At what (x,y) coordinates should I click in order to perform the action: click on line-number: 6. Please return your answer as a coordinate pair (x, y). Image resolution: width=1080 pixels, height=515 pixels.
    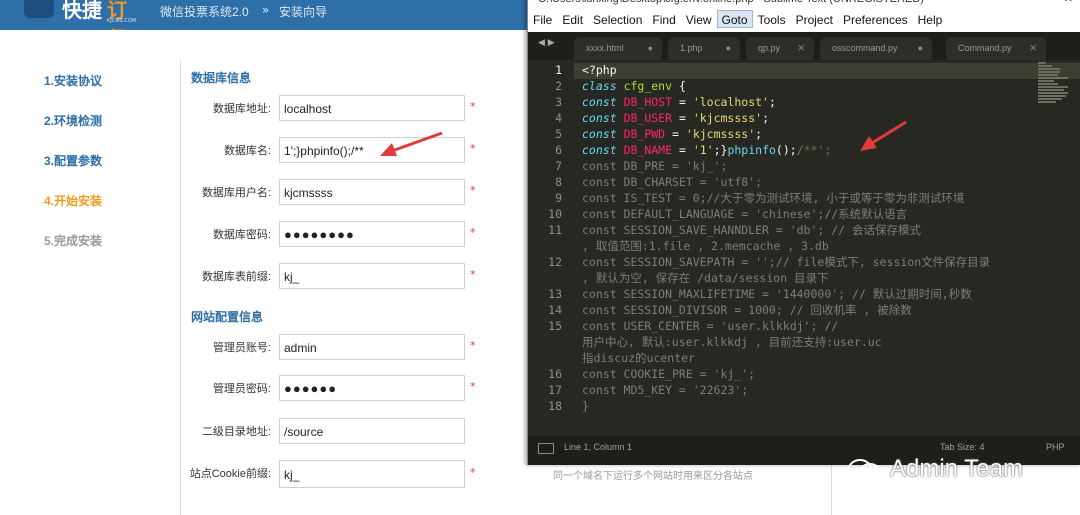
    Looking at the image, I should click on (558, 150).